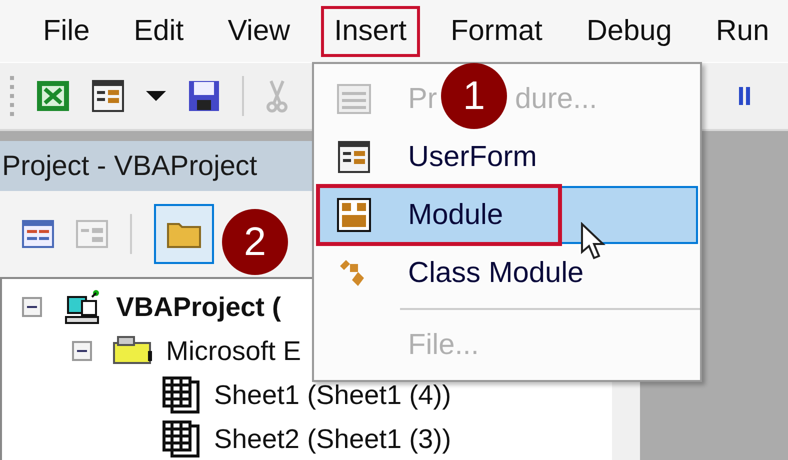 The height and width of the screenshot is (460, 788). What do you see at coordinates (66, 31) in the screenshot?
I see `menu-item: File` at bounding box center [66, 31].